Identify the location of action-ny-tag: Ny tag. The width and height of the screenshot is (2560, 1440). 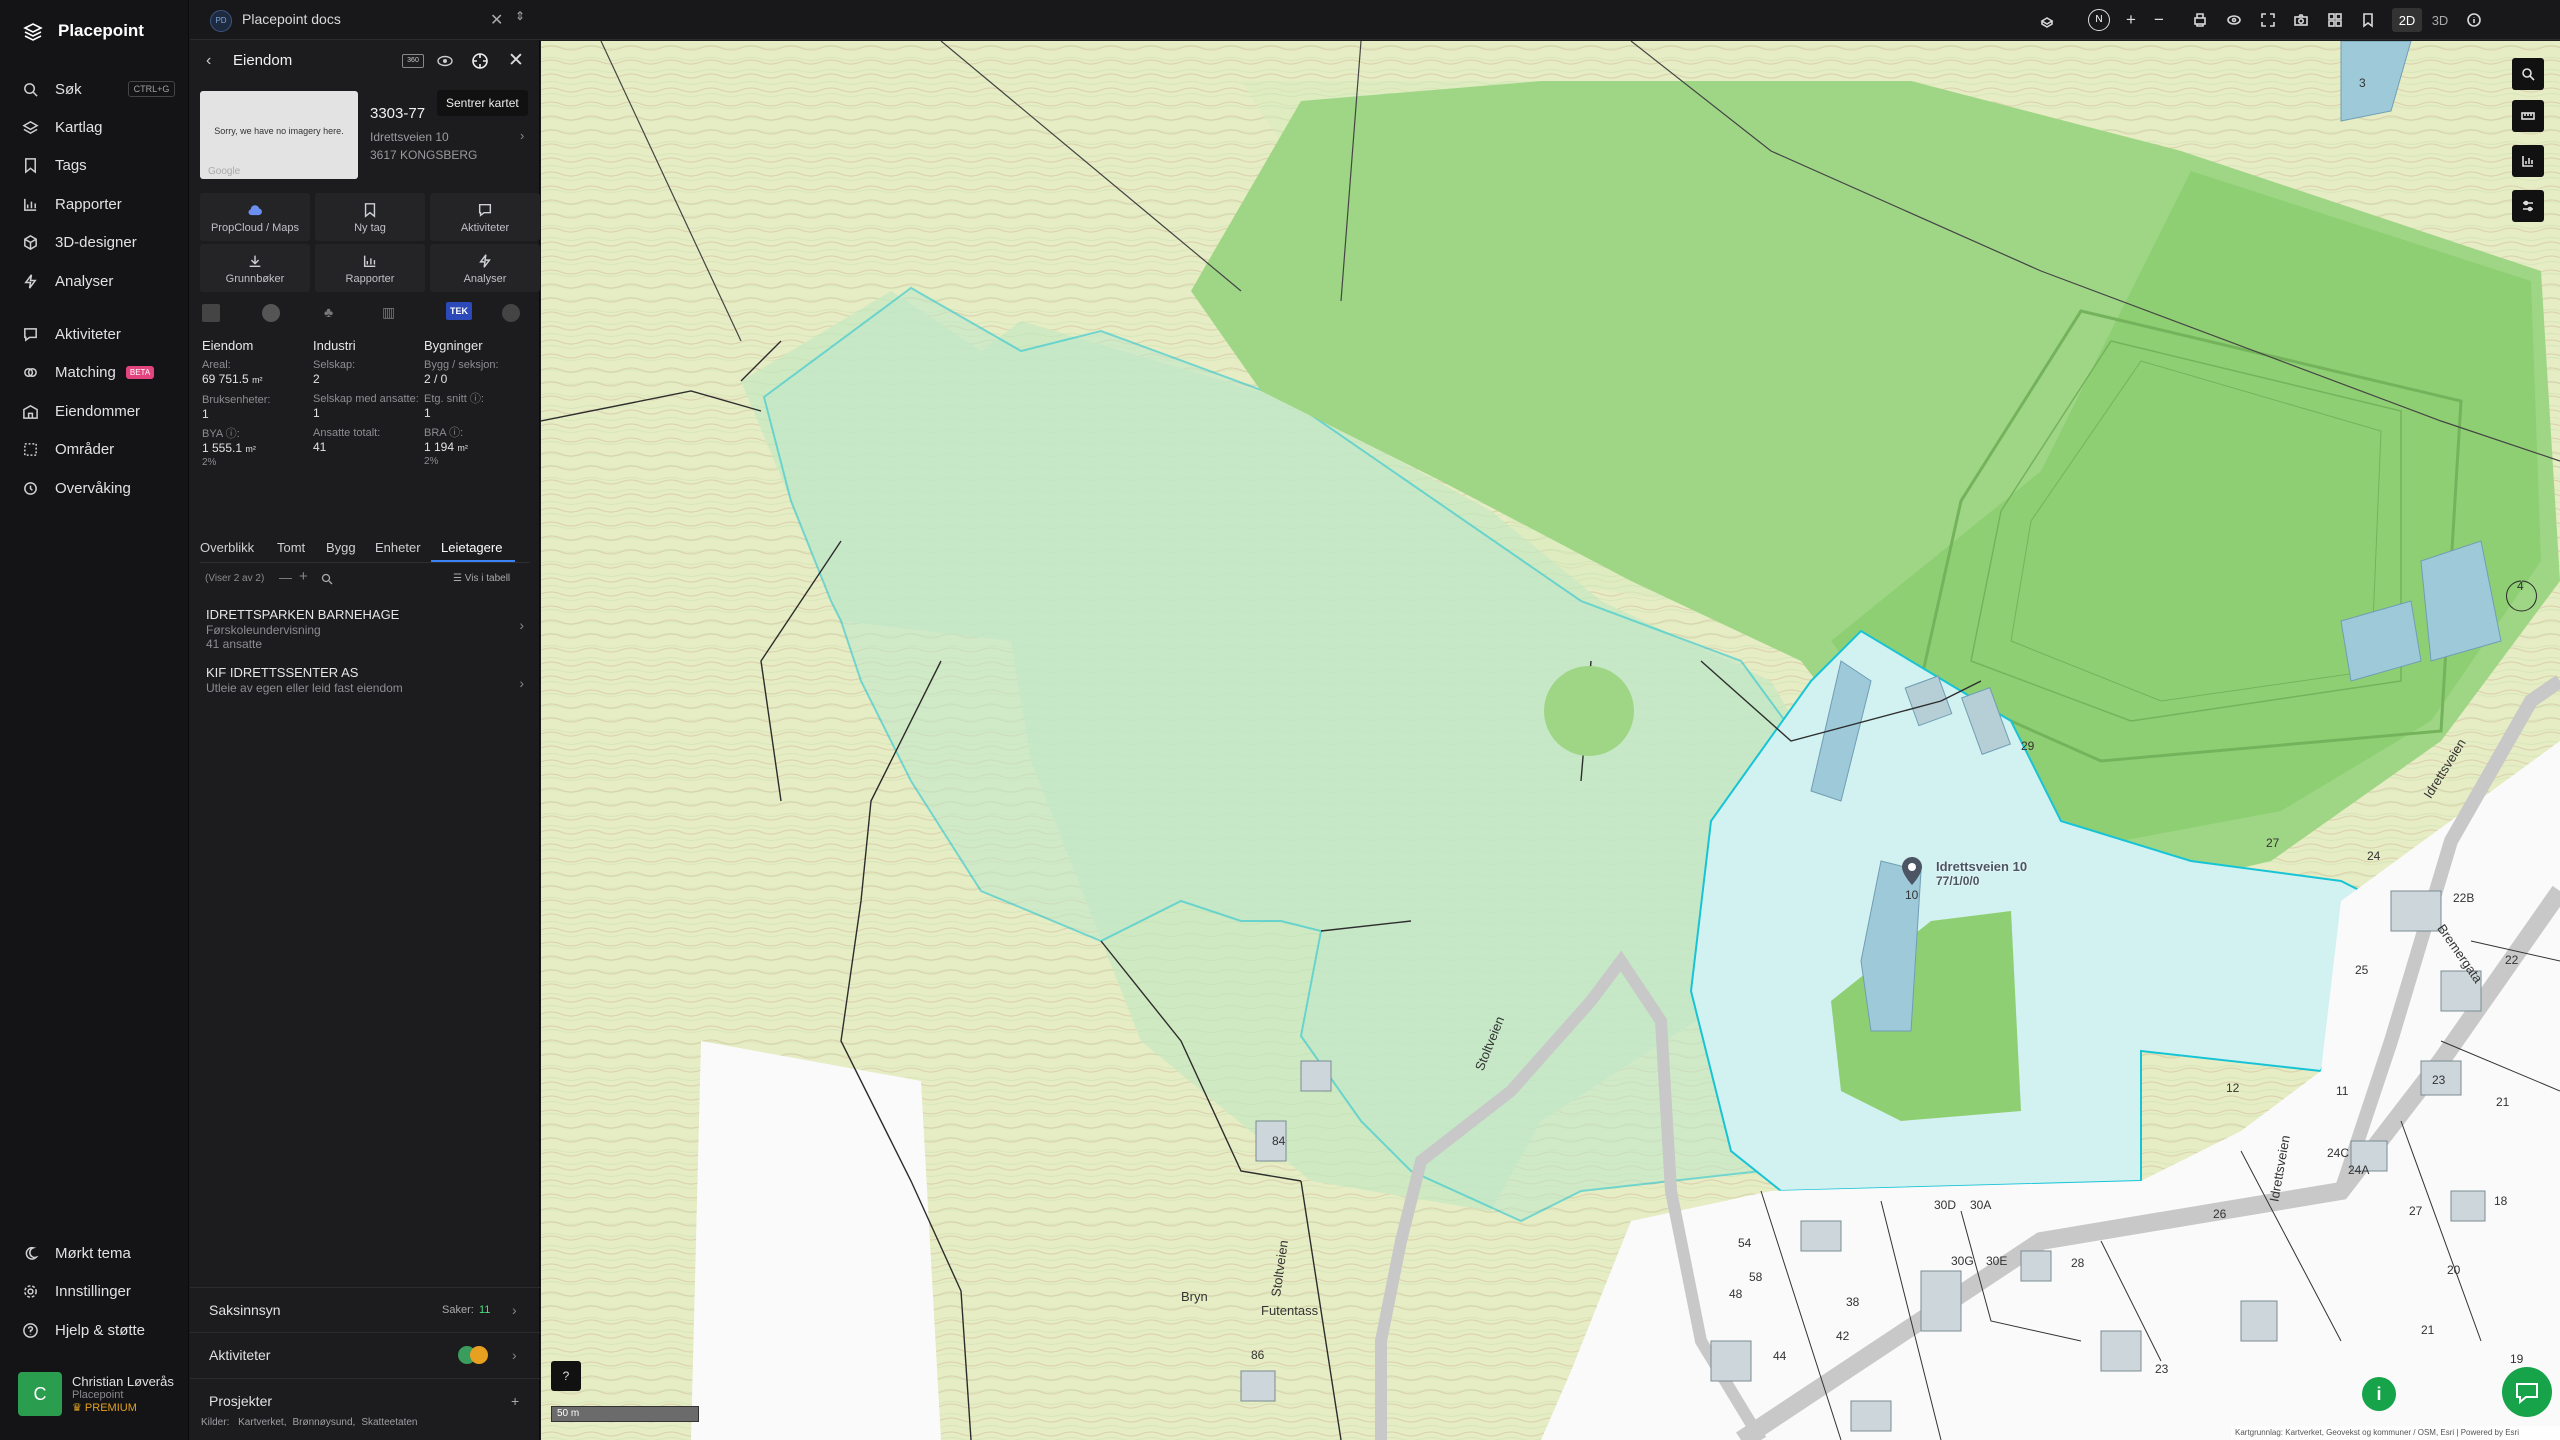
(370, 217).